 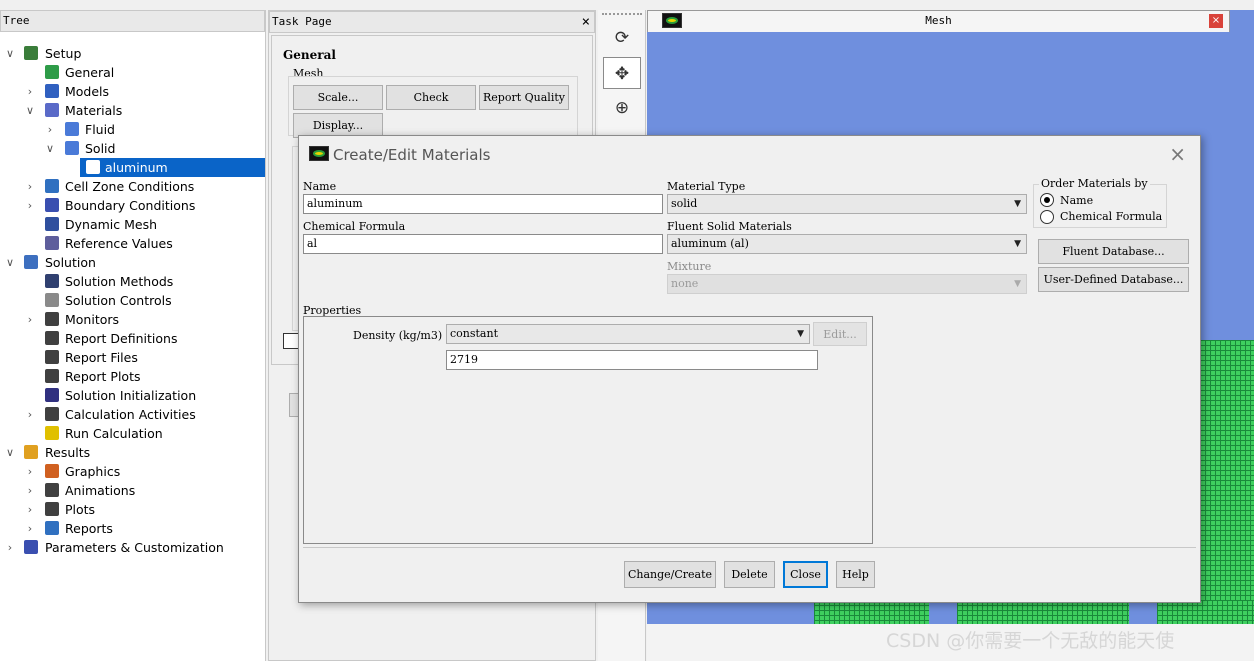 What do you see at coordinates (354, 226) in the screenshot?
I see `formula-label: Chemical Formula` at bounding box center [354, 226].